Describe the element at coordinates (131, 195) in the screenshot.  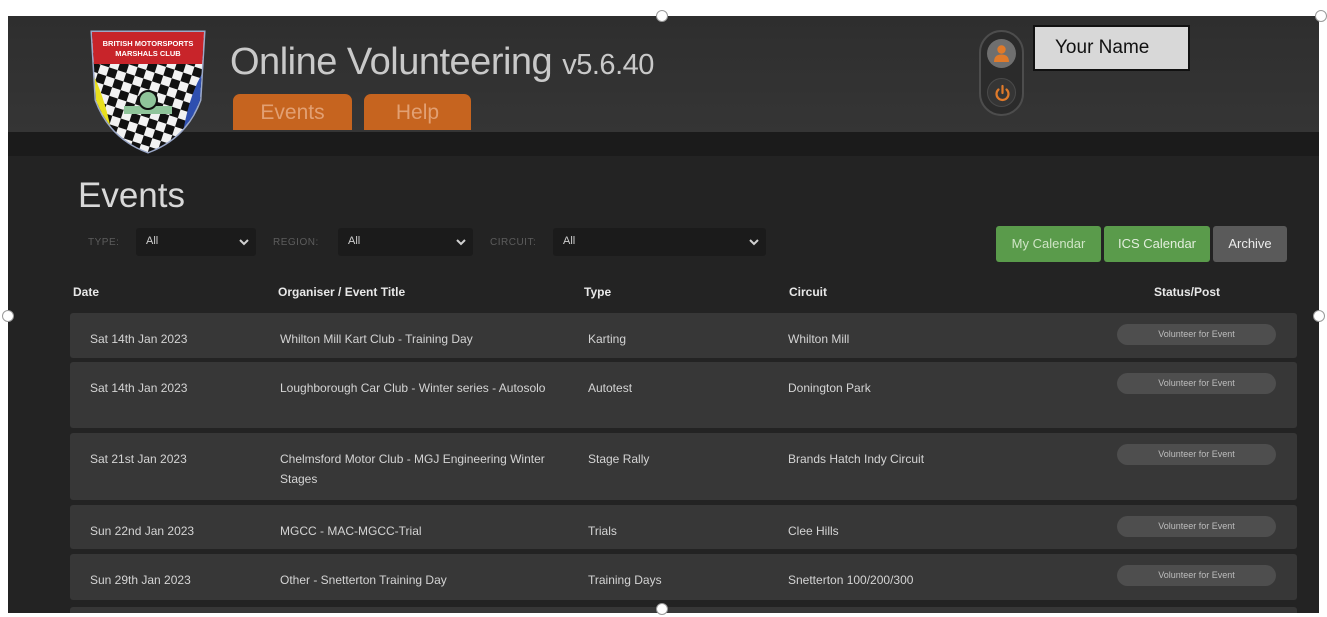
I see `page-title: Events` at that location.